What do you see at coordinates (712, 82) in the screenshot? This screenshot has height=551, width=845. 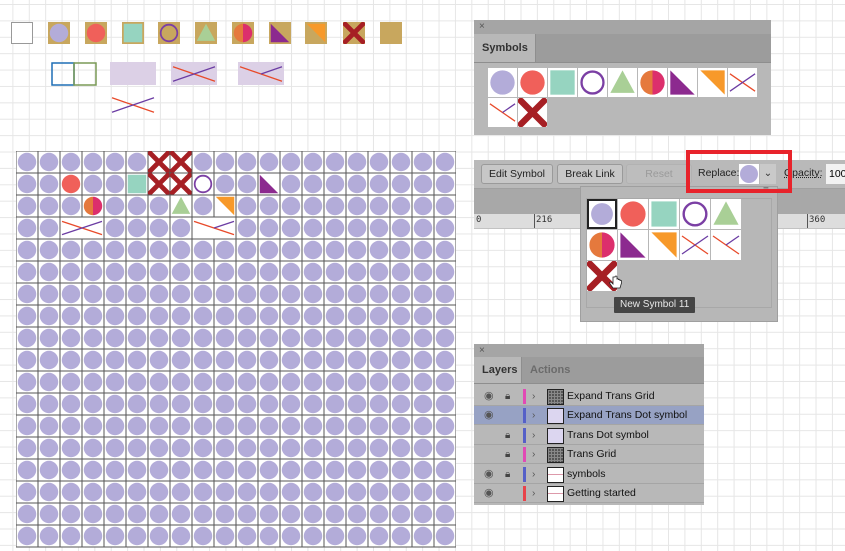 I see `symbol-orange-triangle` at bounding box center [712, 82].